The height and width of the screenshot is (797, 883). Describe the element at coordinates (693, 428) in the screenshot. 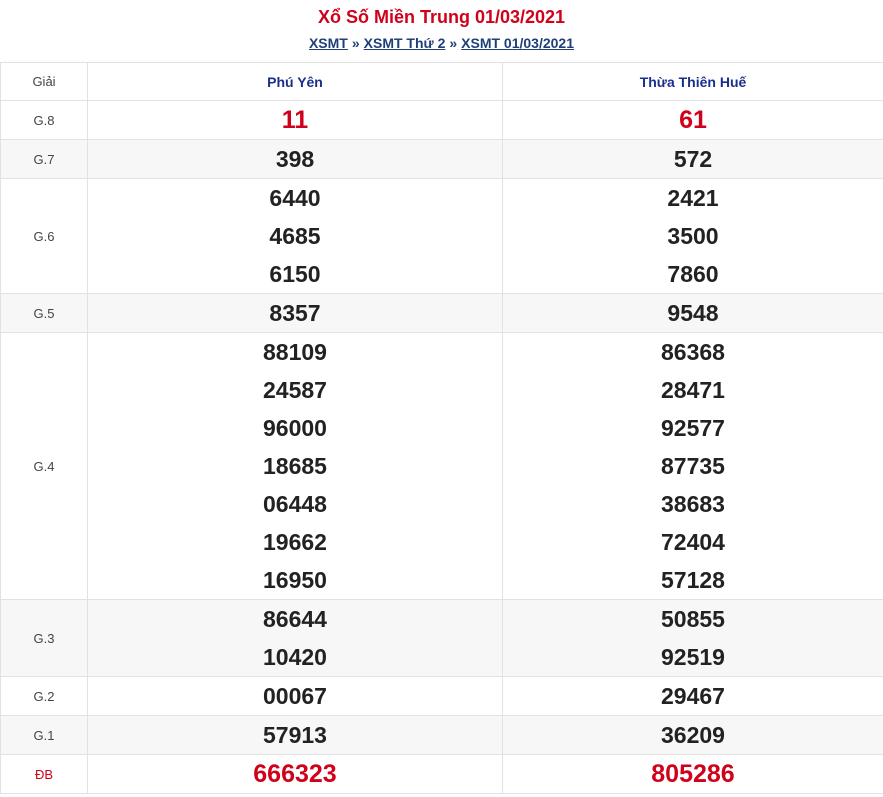

I see `result-number: 92577` at that location.